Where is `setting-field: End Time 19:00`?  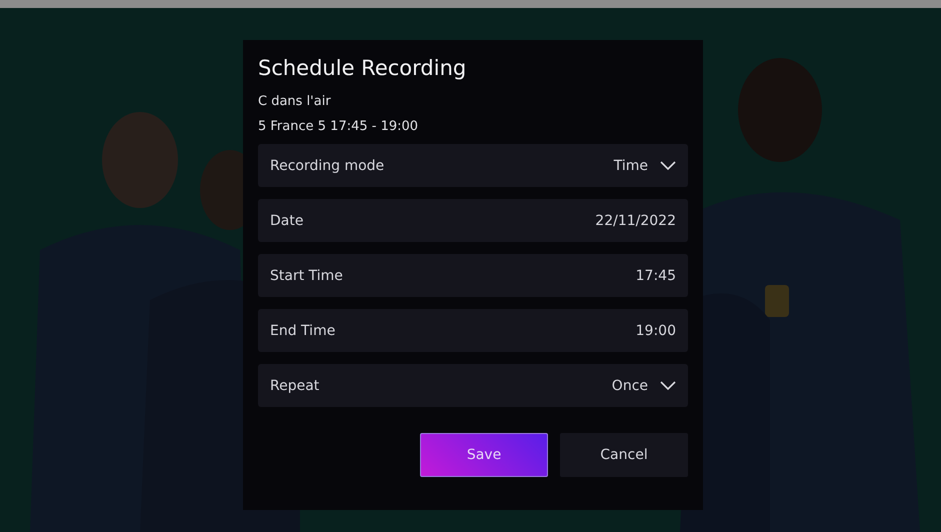 setting-field: End Time 19:00 is located at coordinates (473, 330).